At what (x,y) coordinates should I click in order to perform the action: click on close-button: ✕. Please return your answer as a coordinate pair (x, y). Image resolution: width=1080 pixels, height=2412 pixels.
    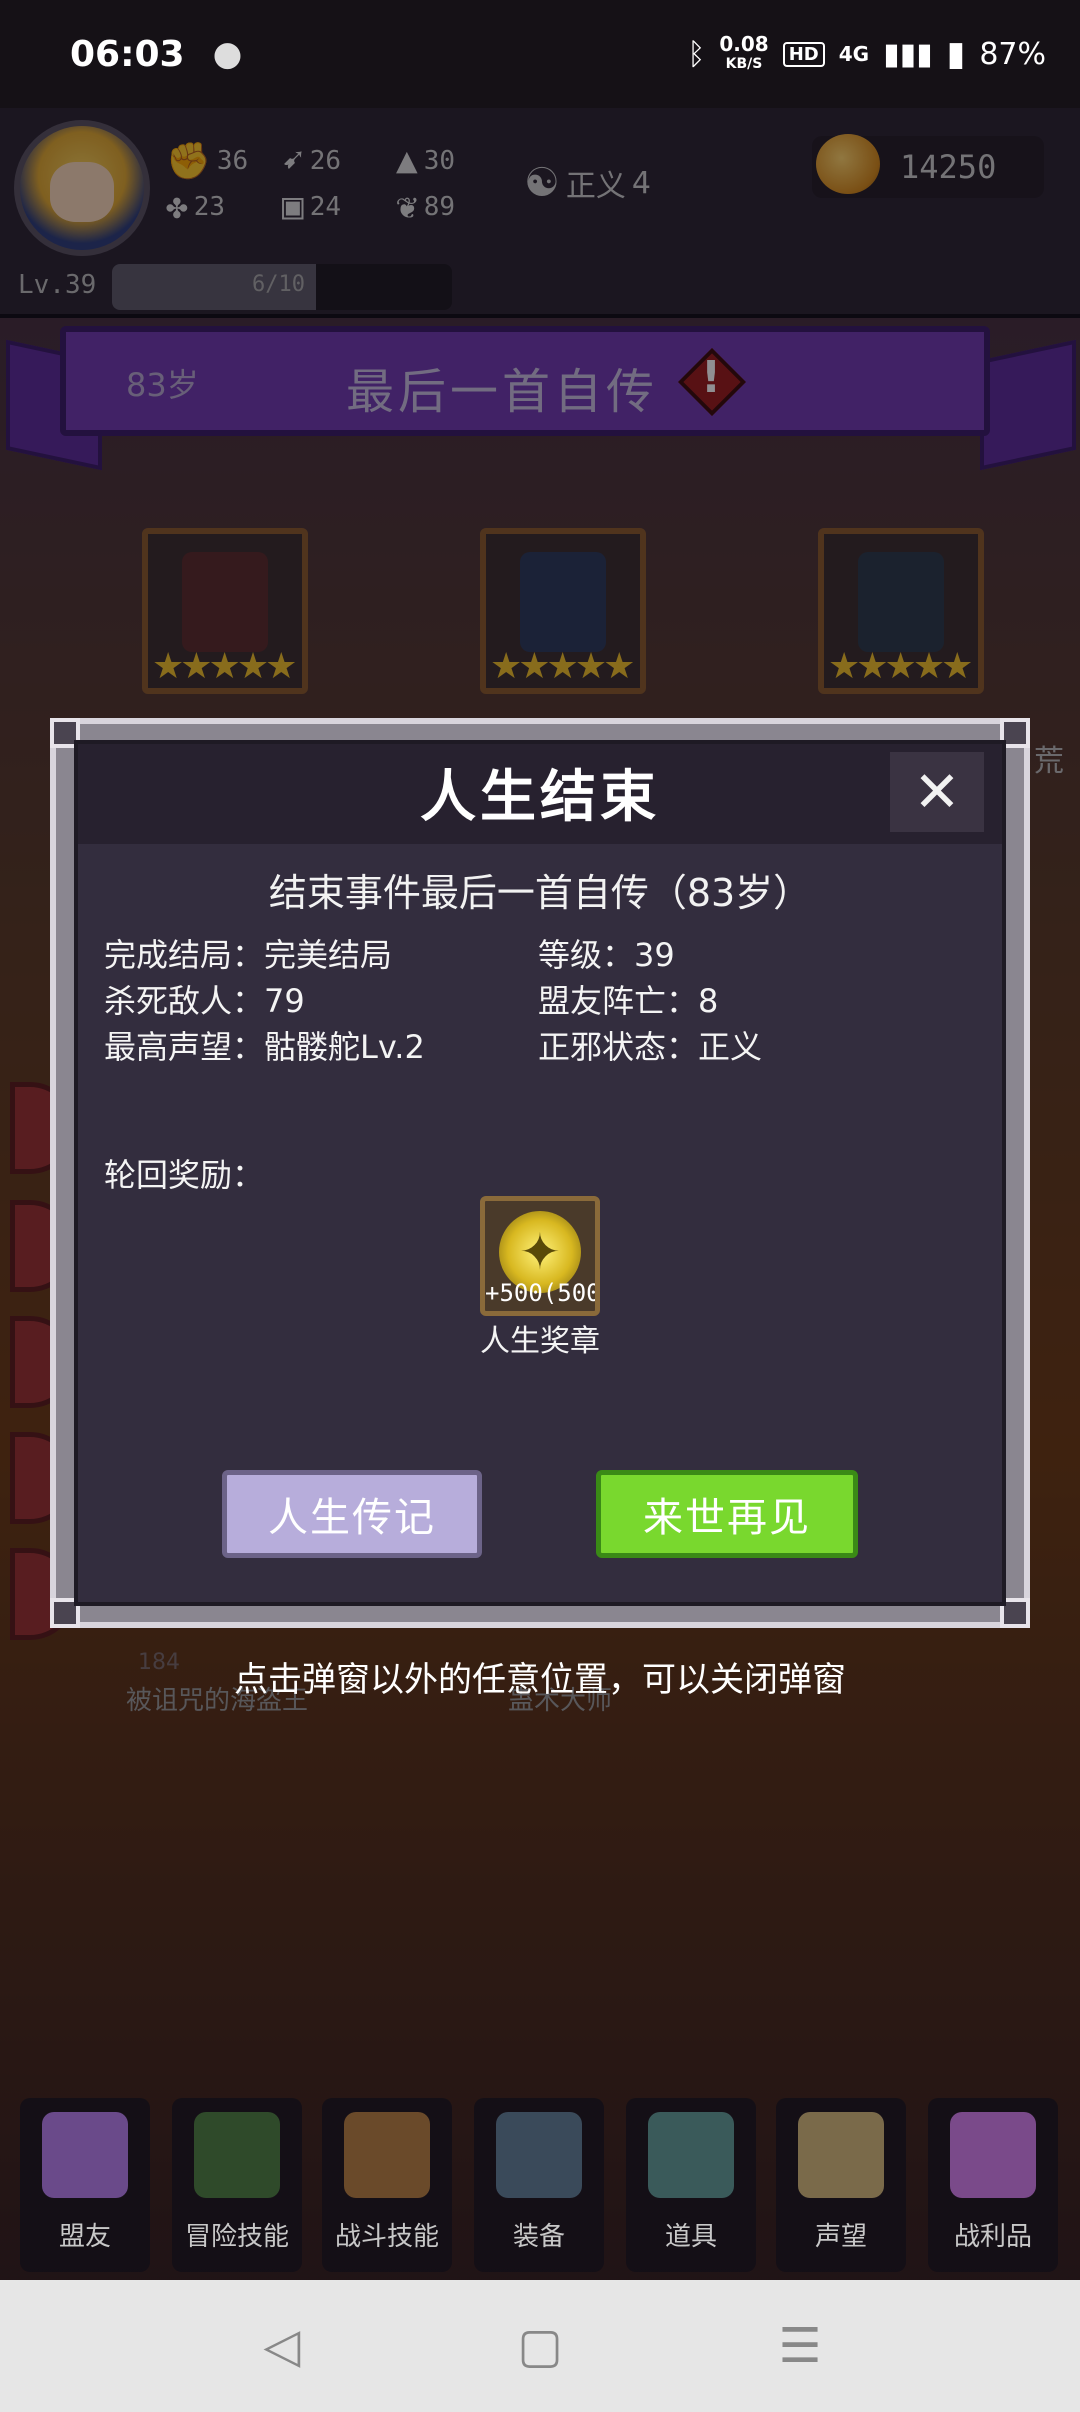
    Looking at the image, I should click on (937, 792).